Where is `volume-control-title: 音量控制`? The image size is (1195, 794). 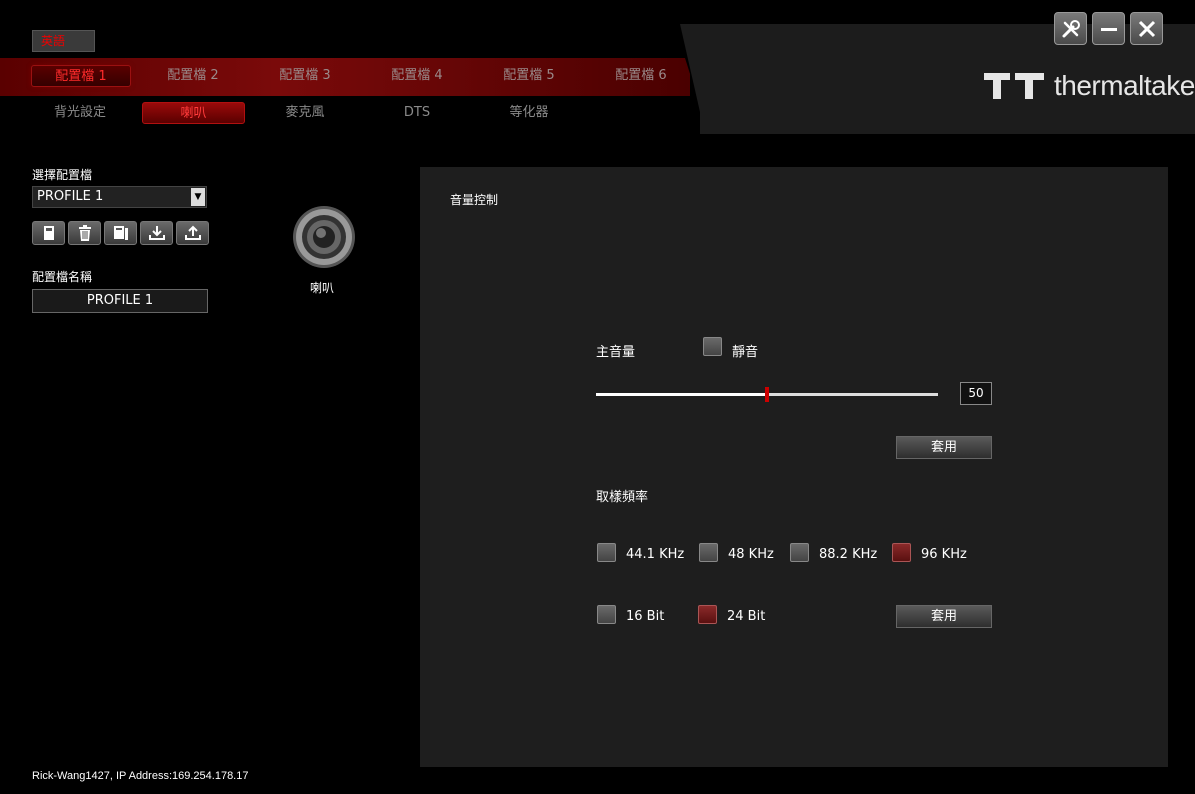 volume-control-title: 音量控制 is located at coordinates (474, 200).